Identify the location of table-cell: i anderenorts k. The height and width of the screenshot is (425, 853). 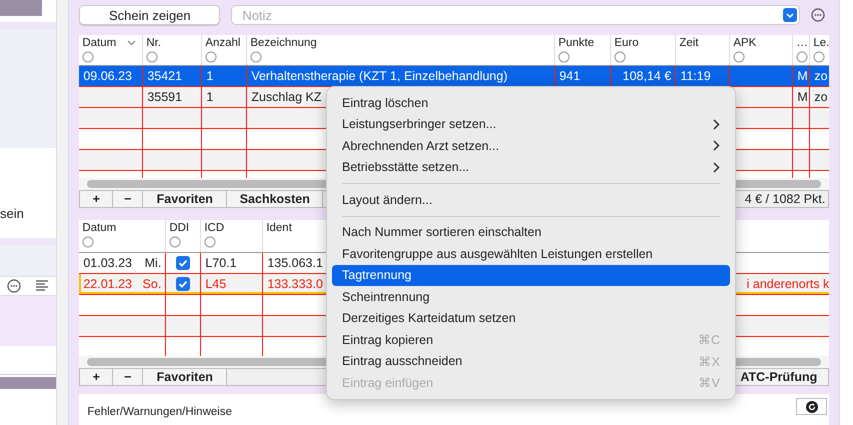
(788, 284).